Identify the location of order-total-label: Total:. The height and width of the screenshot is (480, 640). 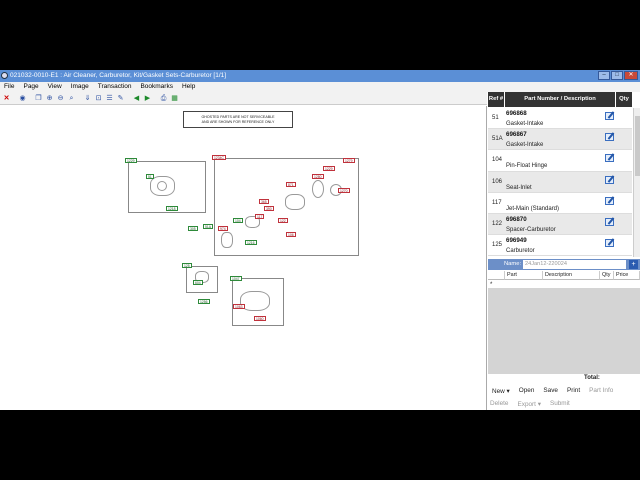
(592, 378).